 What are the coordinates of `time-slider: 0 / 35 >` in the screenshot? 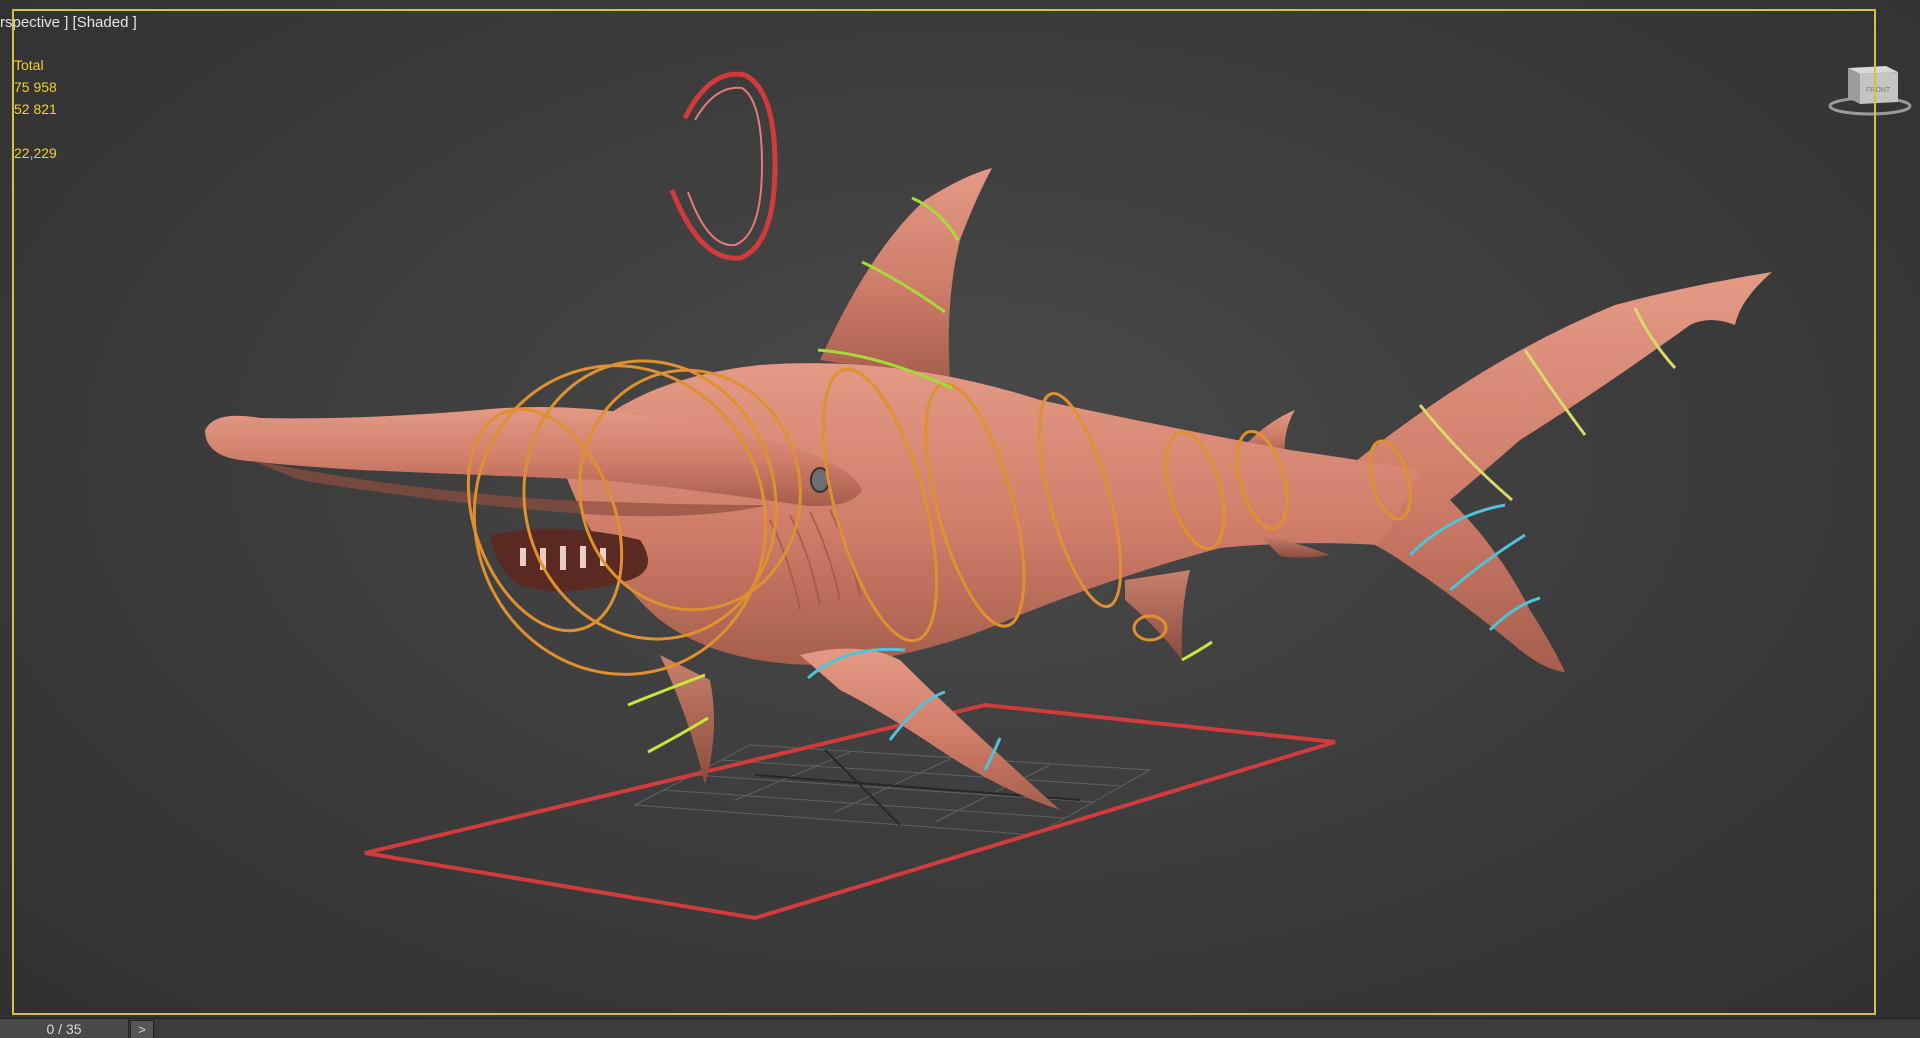 It's located at (960, 1028).